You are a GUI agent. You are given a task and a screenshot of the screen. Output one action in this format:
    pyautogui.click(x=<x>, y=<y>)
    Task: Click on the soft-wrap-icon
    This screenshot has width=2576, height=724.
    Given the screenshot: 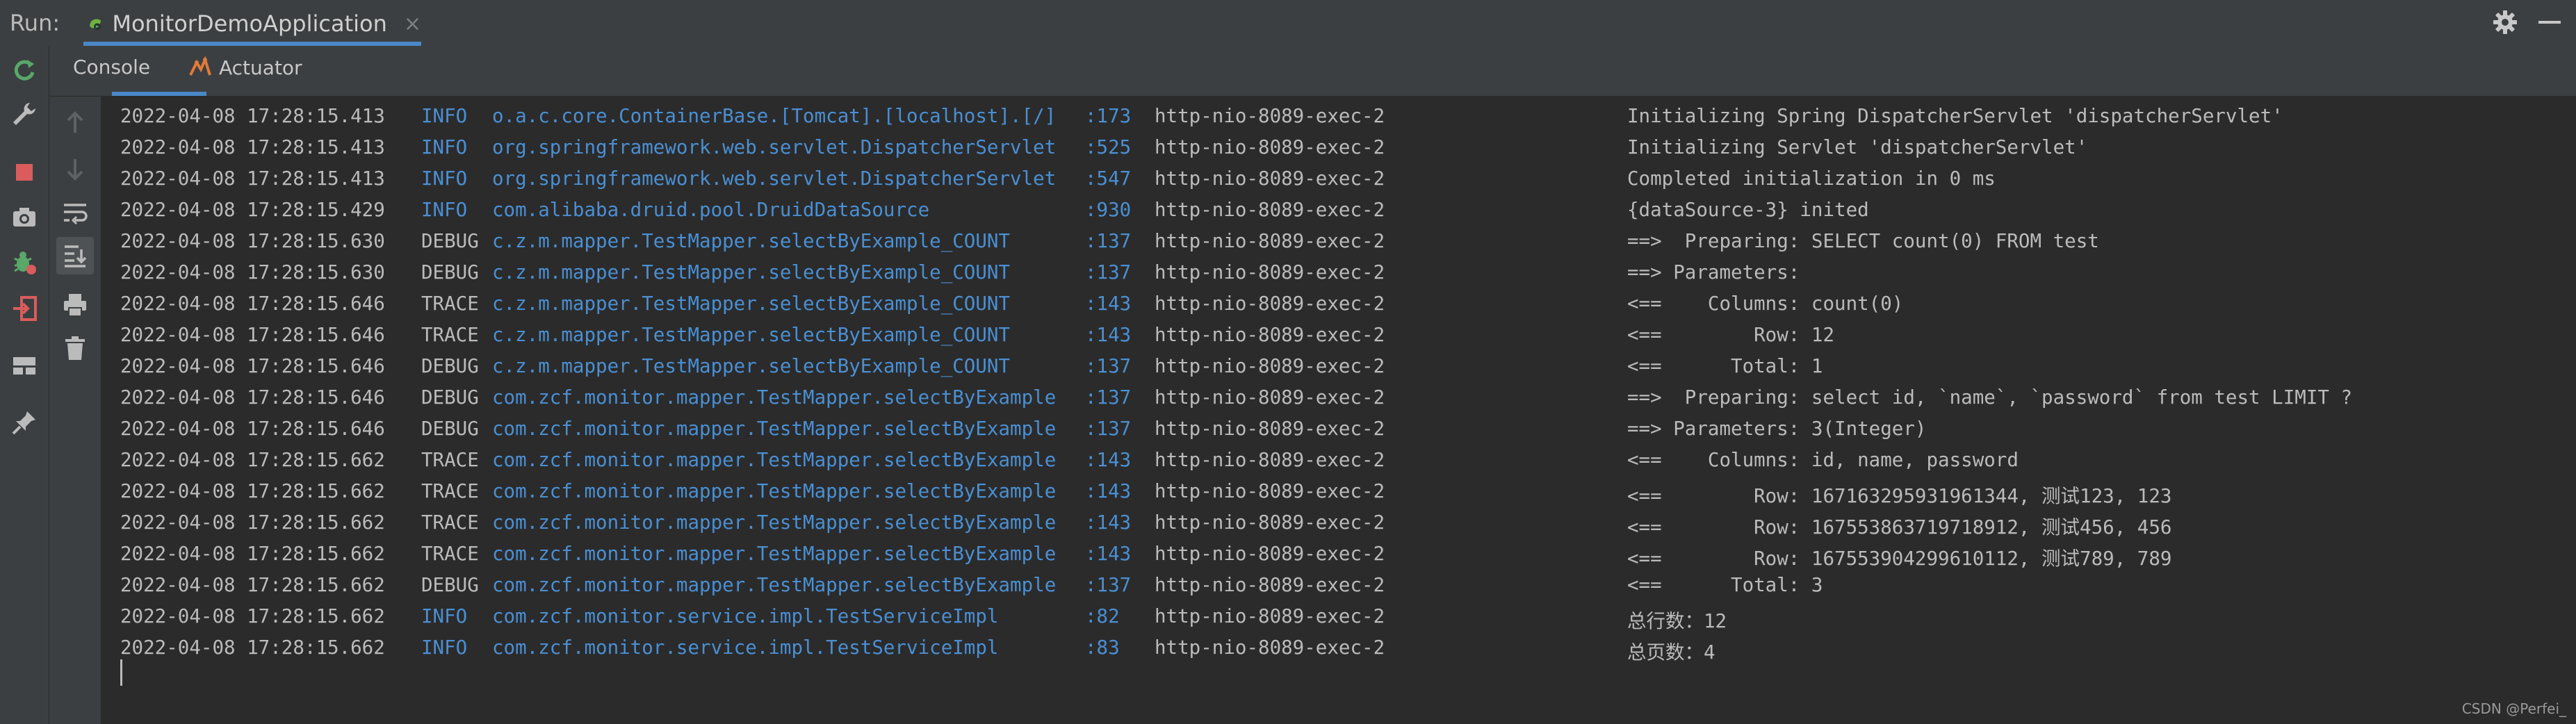 What is the action you would take?
    pyautogui.click(x=75, y=213)
    